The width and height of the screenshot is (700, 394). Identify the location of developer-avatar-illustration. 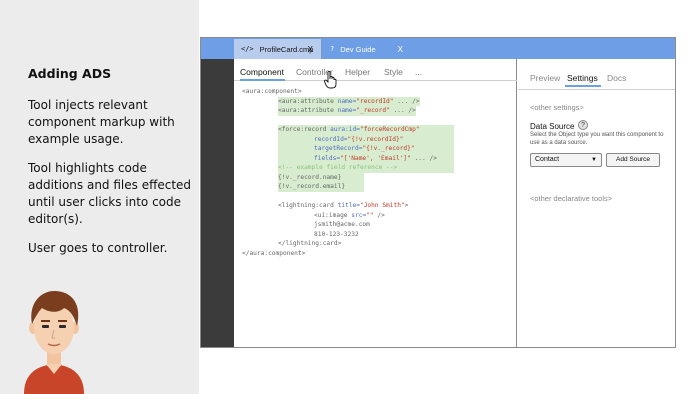
(54, 342).